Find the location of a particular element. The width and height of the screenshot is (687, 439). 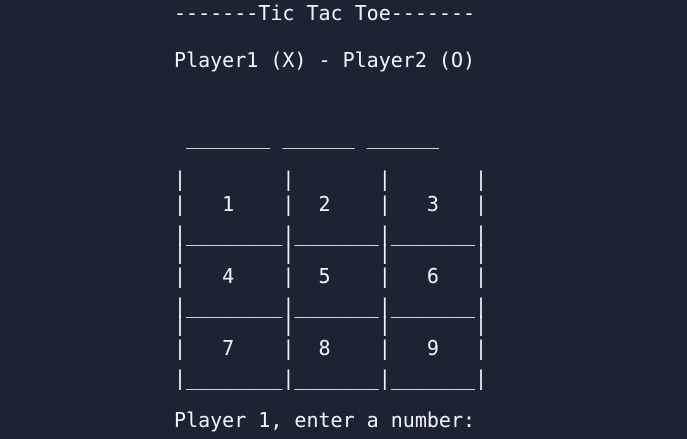

input-prompt: Player 1, enter a number: is located at coordinates (324, 420).